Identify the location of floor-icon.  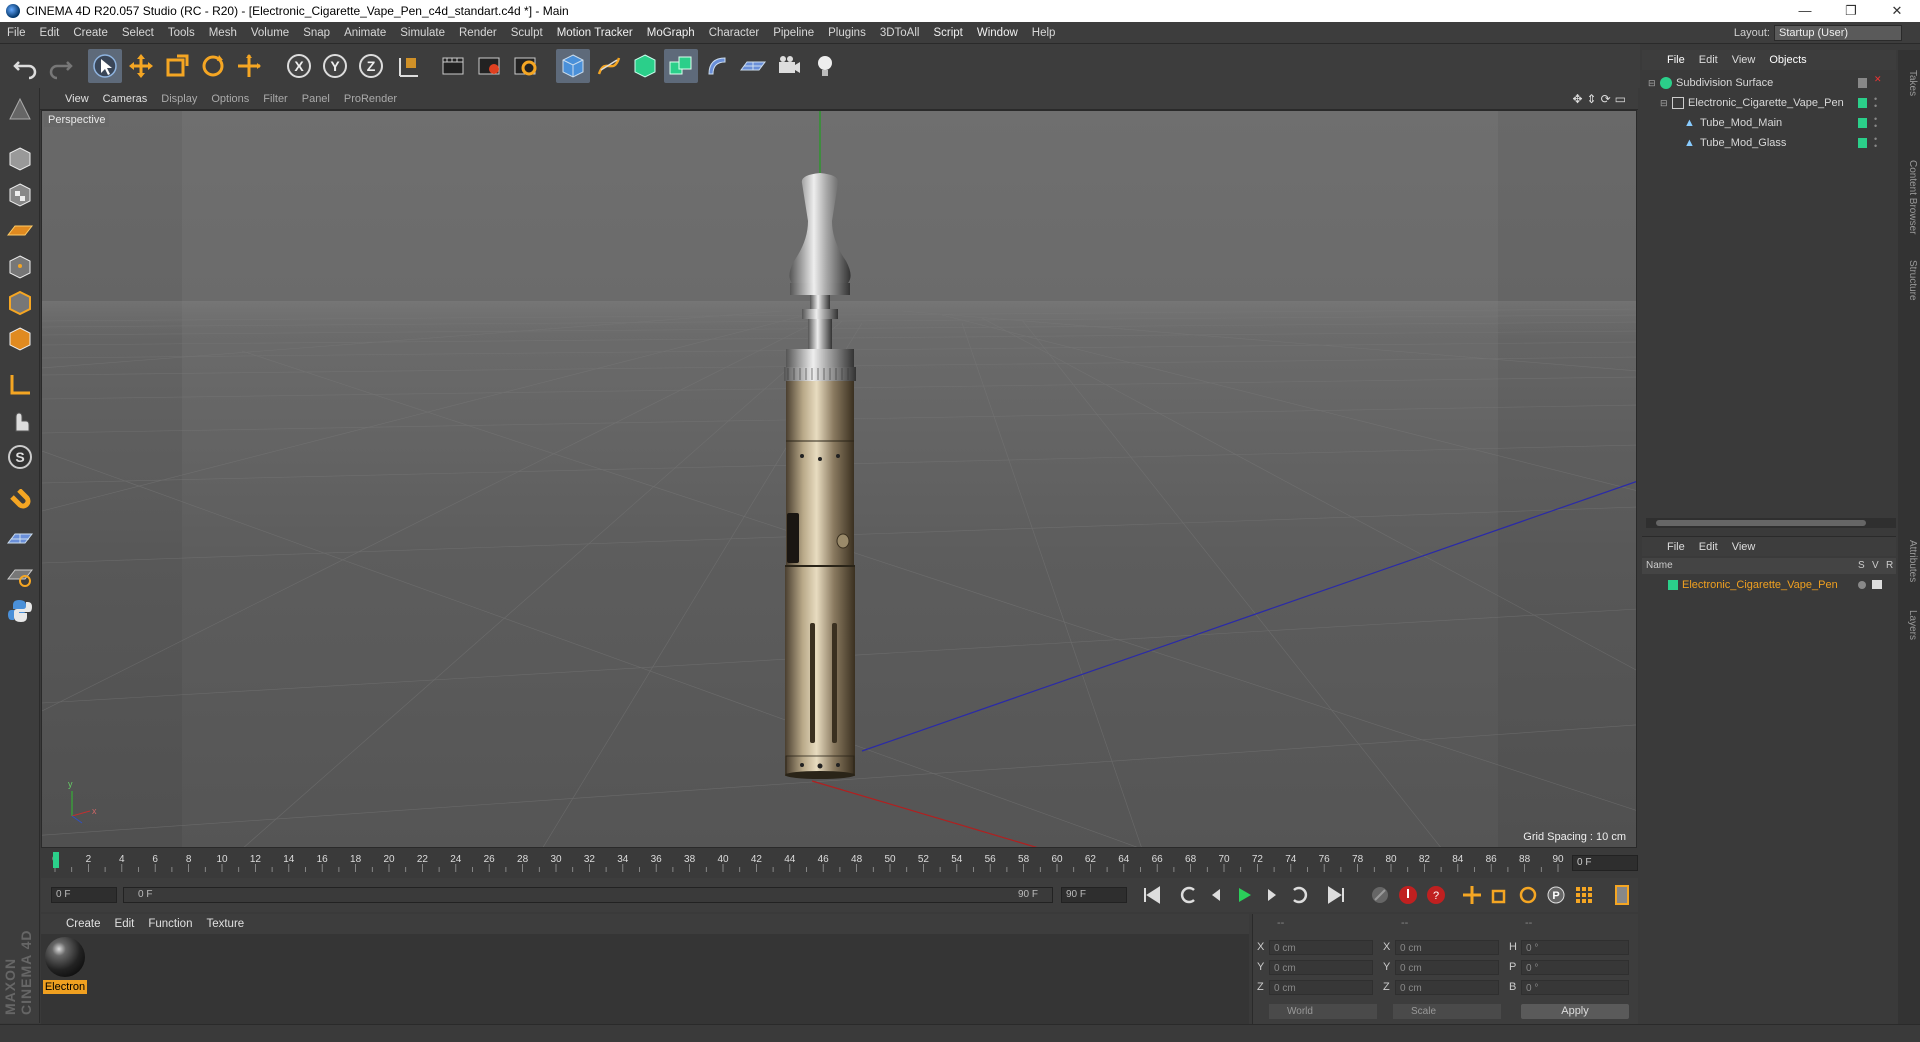
(753, 66).